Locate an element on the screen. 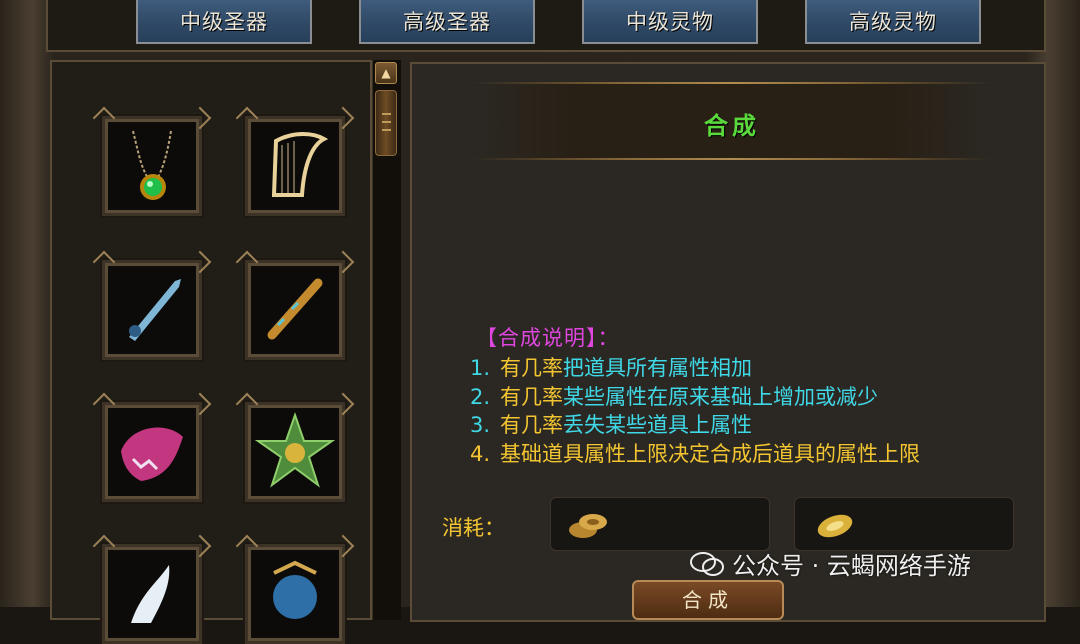  cost-slot-ingot is located at coordinates (904, 524).